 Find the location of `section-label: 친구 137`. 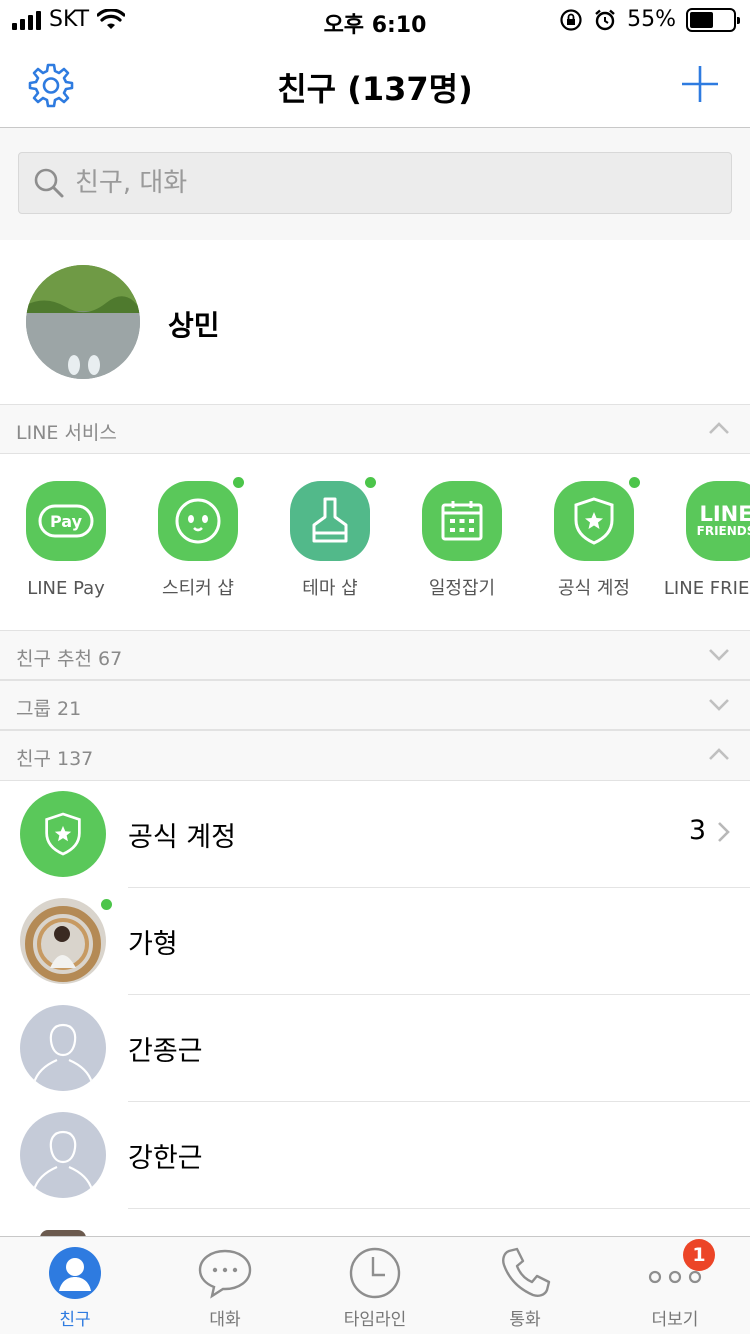

section-label: 친구 137 is located at coordinates (55, 759).